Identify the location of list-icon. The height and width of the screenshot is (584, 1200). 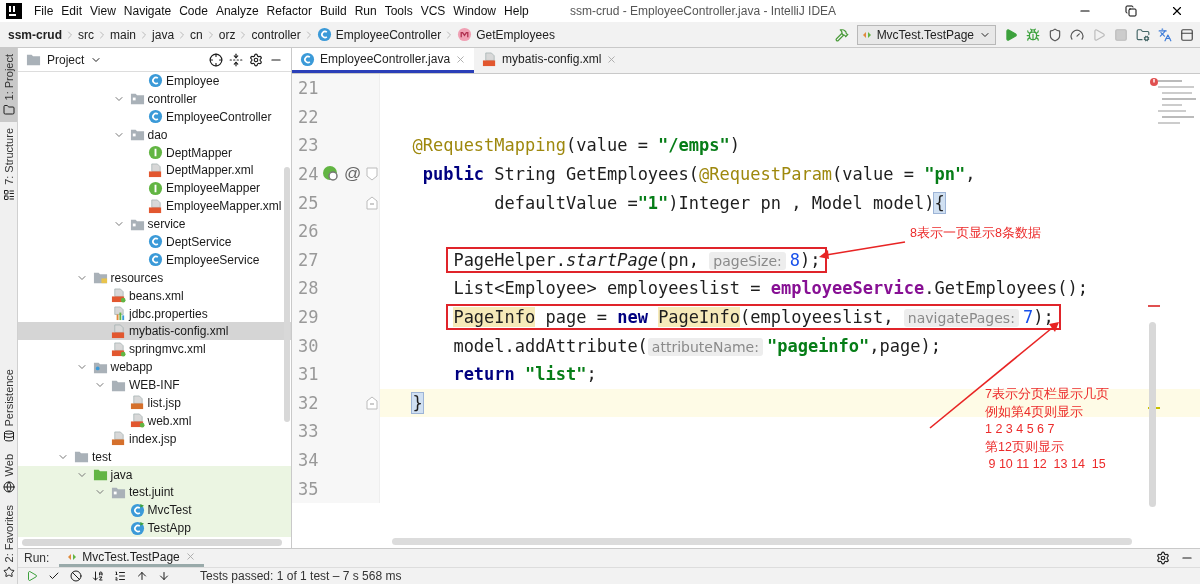
(120, 576).